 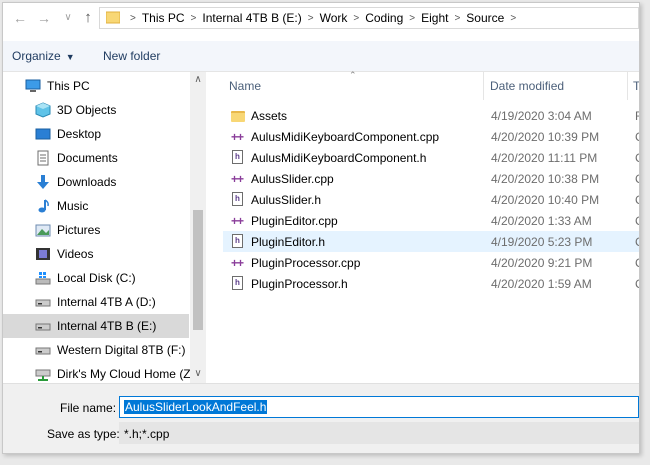 What do you see at coordinates (545, 199) in the screenshot?
I see `file-date: 4/20/2020 10:40 PM` at bounding box center [545, 199].